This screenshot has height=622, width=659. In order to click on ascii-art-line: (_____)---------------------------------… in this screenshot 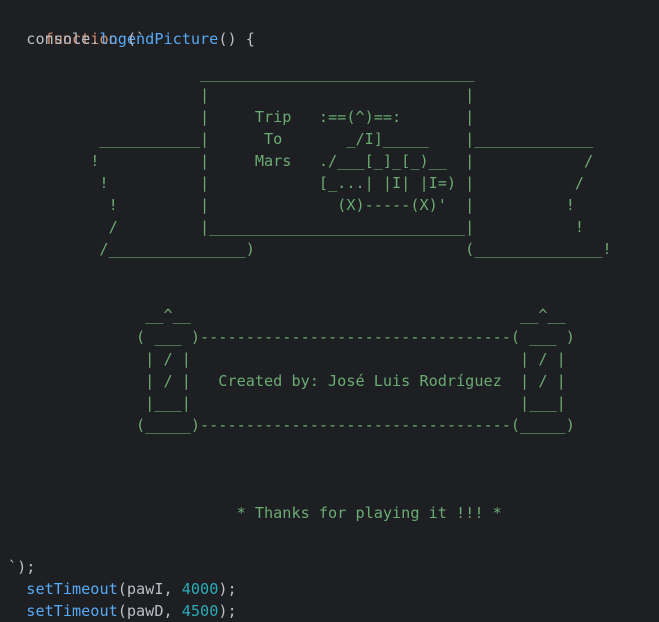, I will do `click(291, 425)`.